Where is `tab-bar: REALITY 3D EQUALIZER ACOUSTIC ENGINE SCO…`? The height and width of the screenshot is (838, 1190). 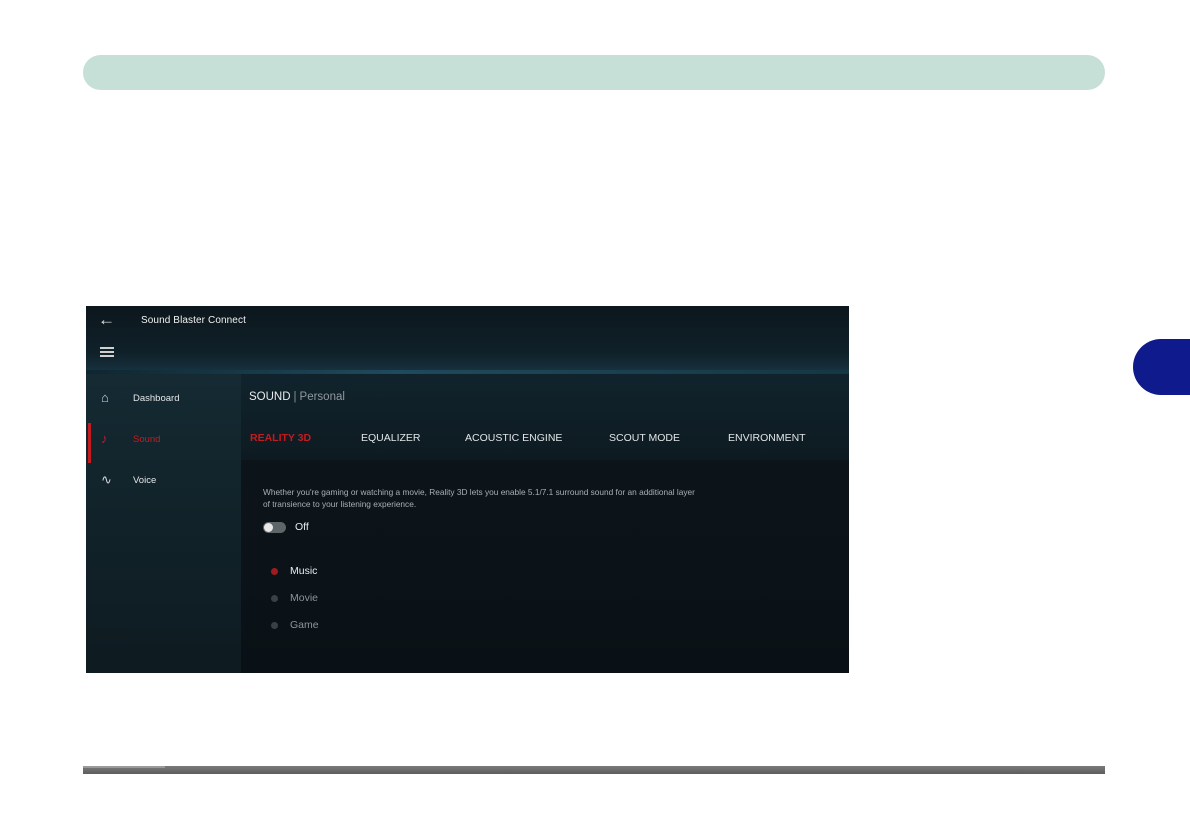
tab-bar: REALITY 3D EQUALIZER ACOUSTIC ENGINE SCO… is located at coordinates (545, 442).